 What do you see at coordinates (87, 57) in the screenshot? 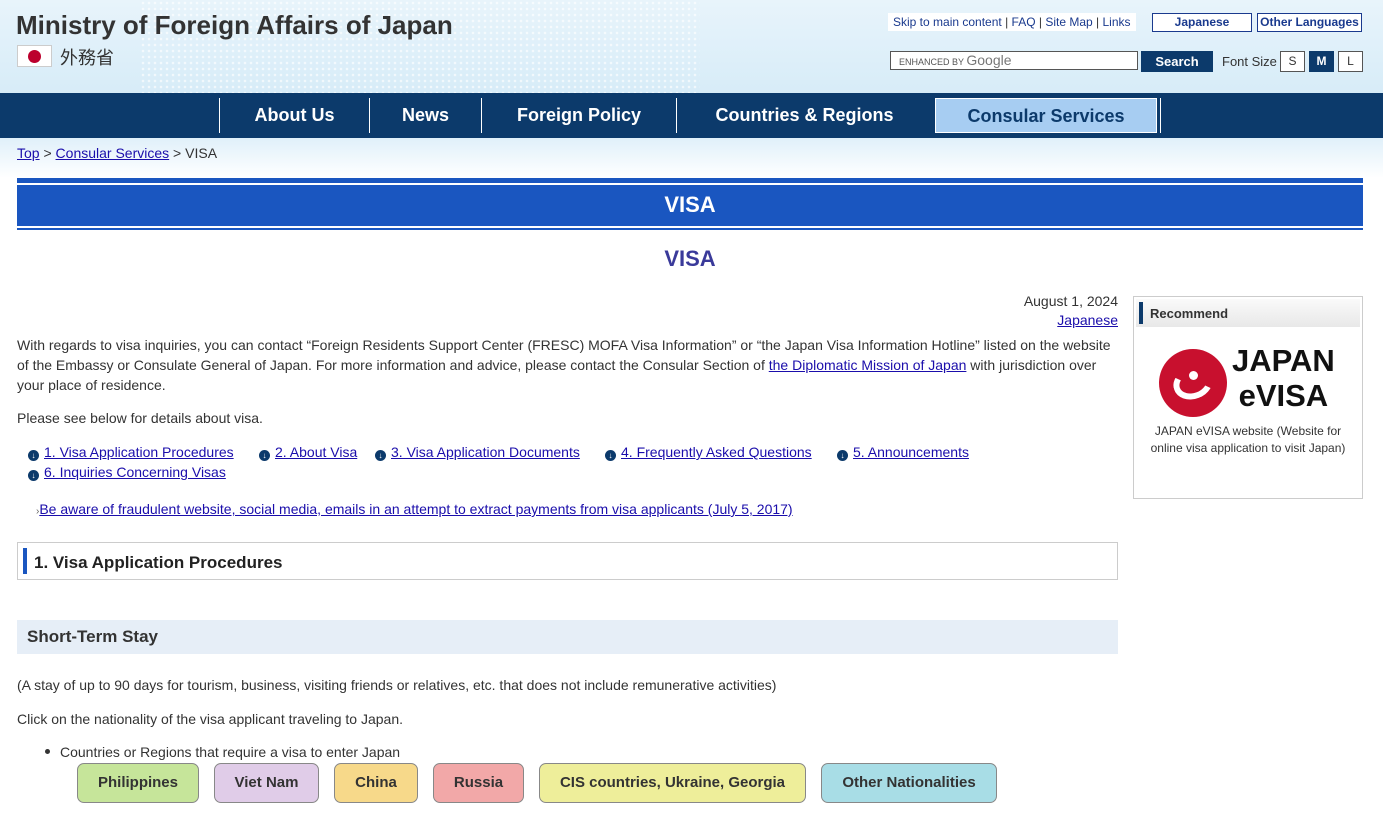
I see `japanese-site-name: 外務省` at bounding box center [87, 57].